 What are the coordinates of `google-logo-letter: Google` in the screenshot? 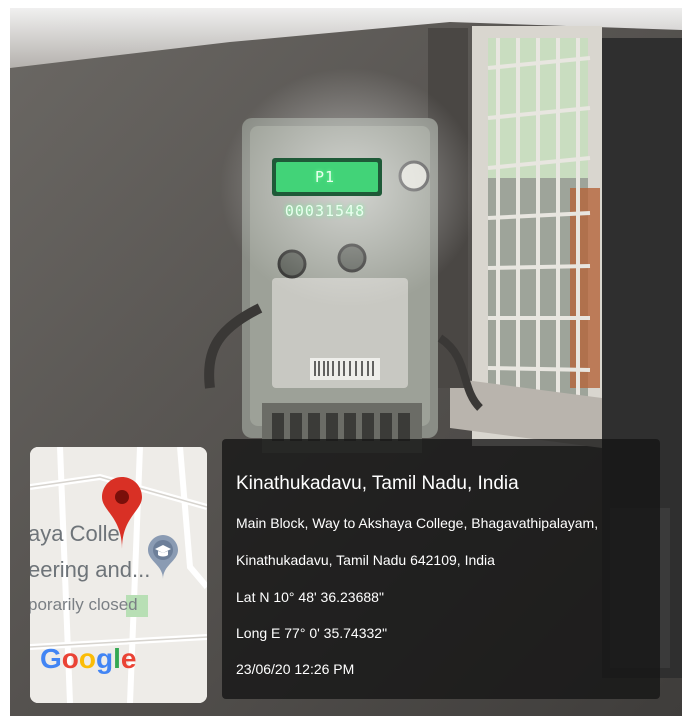 It's located at (88, 658).